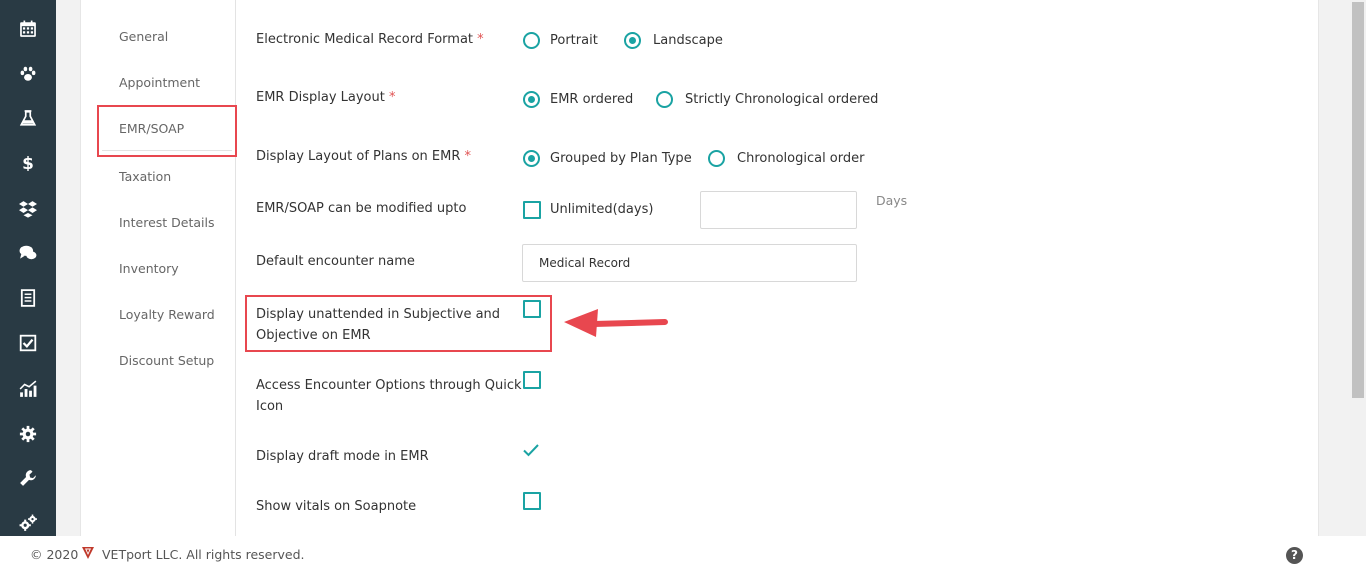  I want to click on vertical-scrollbar, so click(1358, 268).